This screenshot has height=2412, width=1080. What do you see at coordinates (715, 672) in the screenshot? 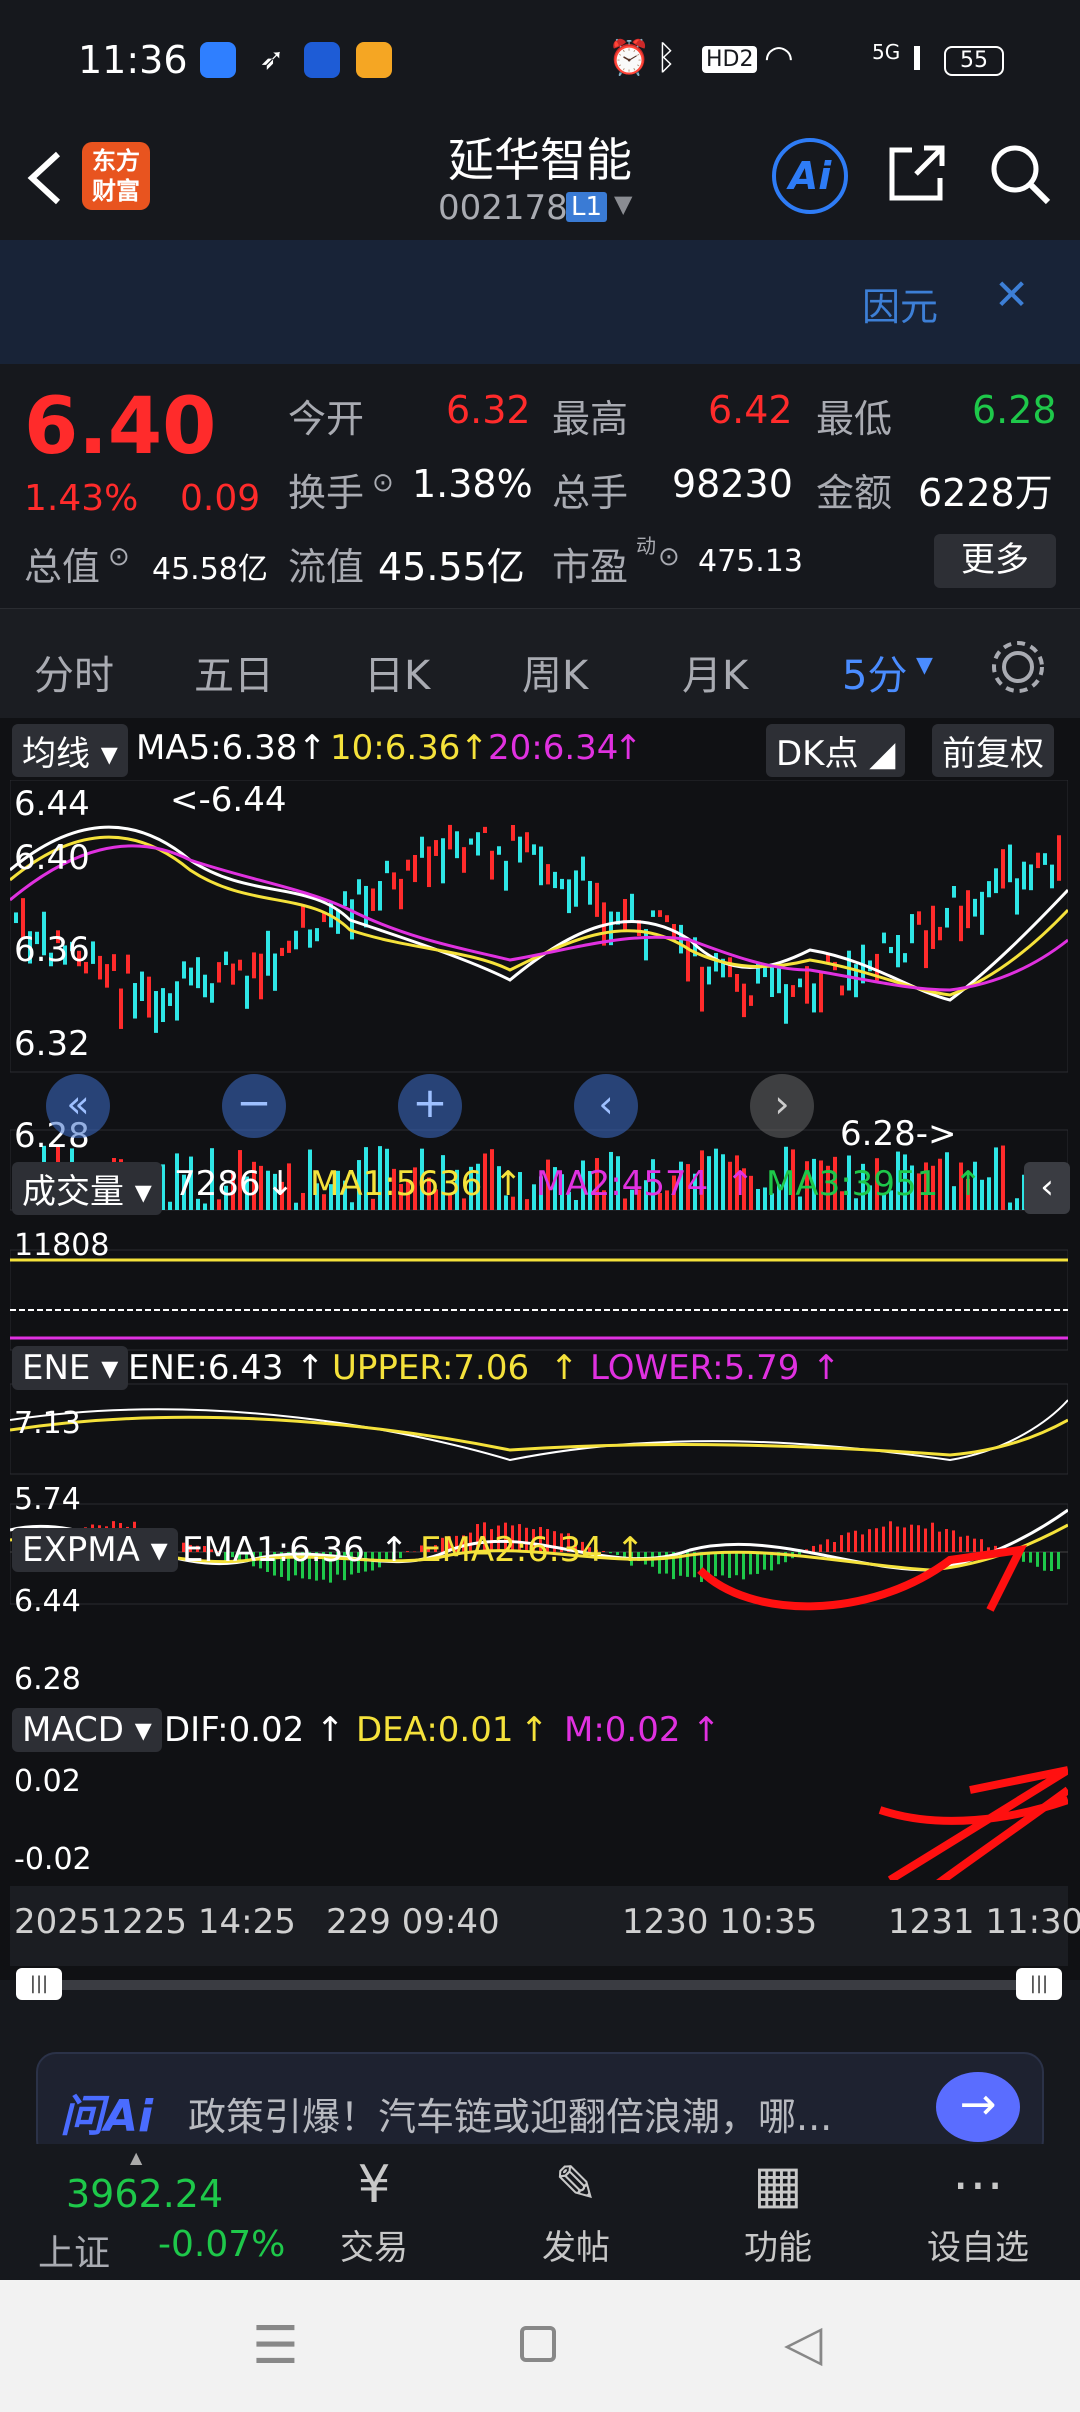
I see `tab-monthly: 月K` at bounding box center [715, 672].